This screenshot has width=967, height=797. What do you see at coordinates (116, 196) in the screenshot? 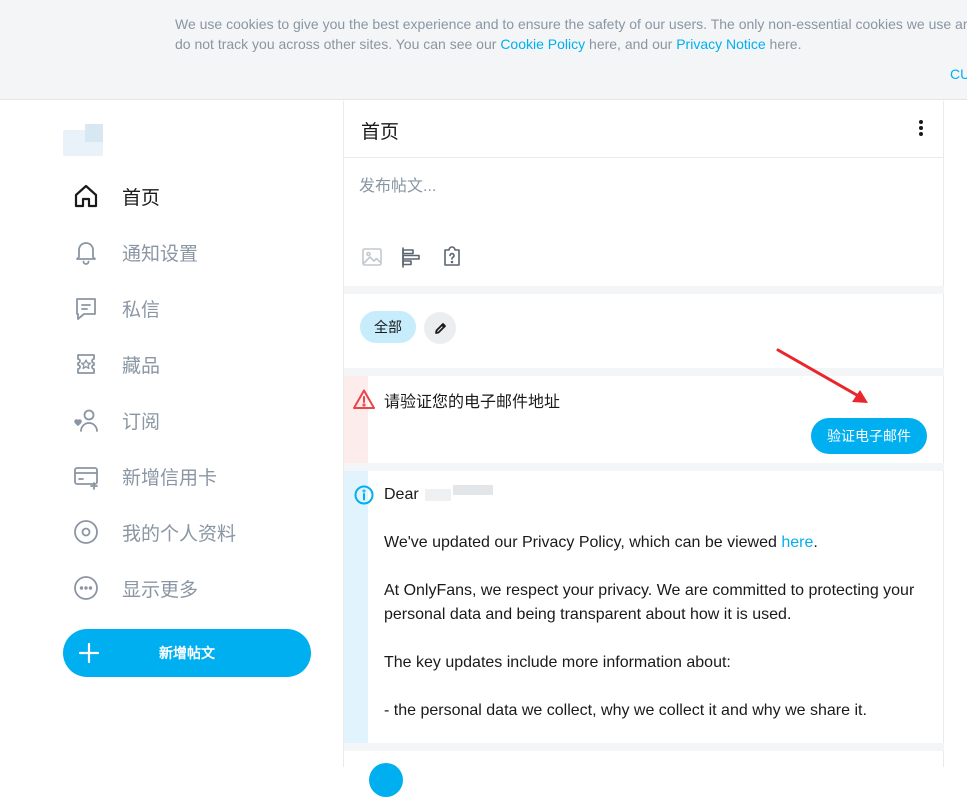
I see `sidebar-item-home: 首页` at bounding box center [116, 196].